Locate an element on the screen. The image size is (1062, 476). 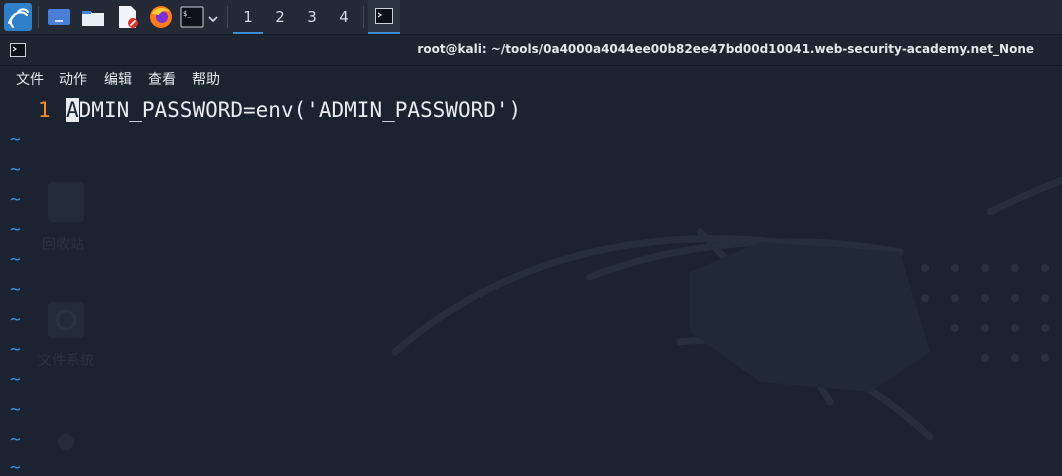
chevron-down-icon is located at coordinates (213, 19).